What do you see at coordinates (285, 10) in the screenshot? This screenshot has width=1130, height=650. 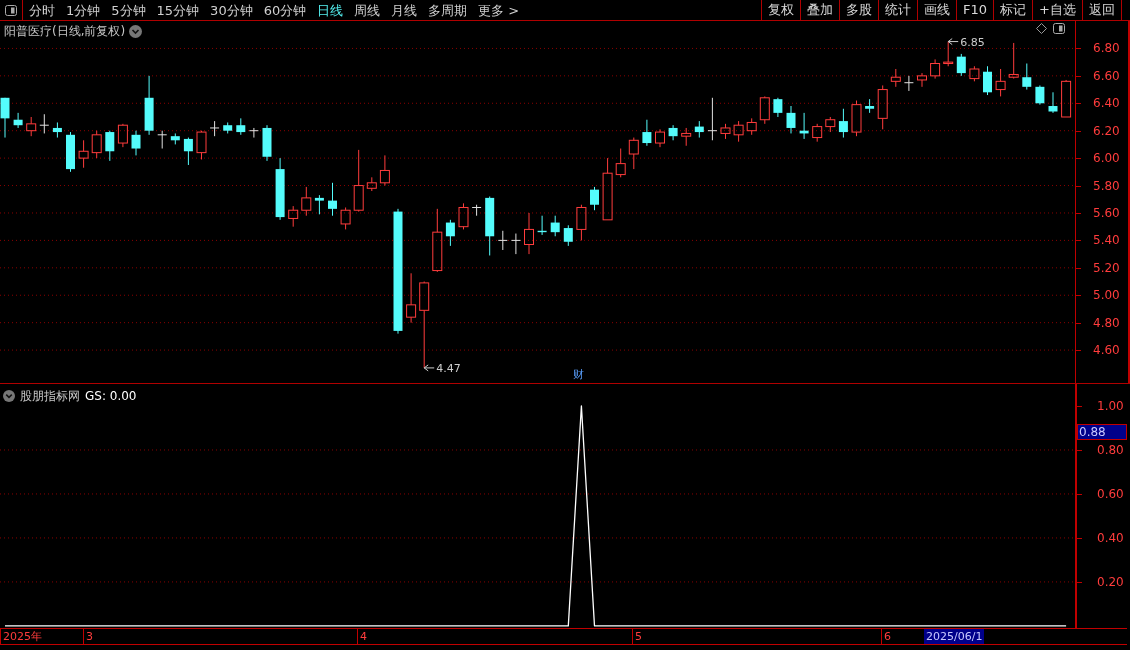 I see `period-tab: 60分钟` at bounding box center [285, 10].